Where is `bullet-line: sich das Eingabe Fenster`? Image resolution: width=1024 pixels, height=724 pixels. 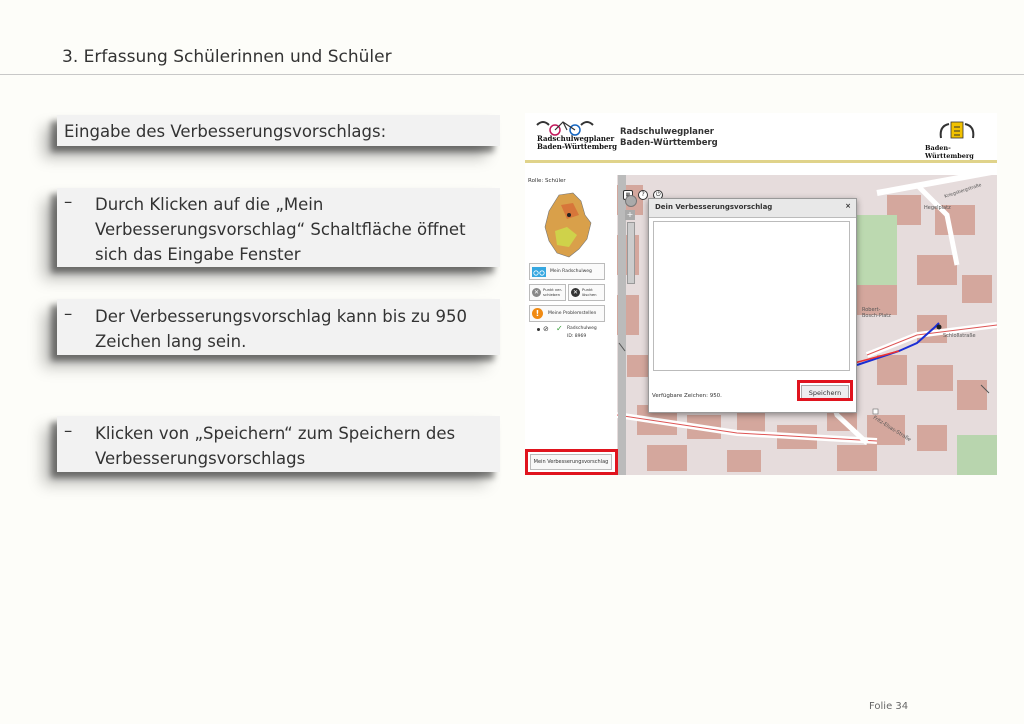 bullet-line: sich das Eingabe Fenster is located at coordinates (198, 254).